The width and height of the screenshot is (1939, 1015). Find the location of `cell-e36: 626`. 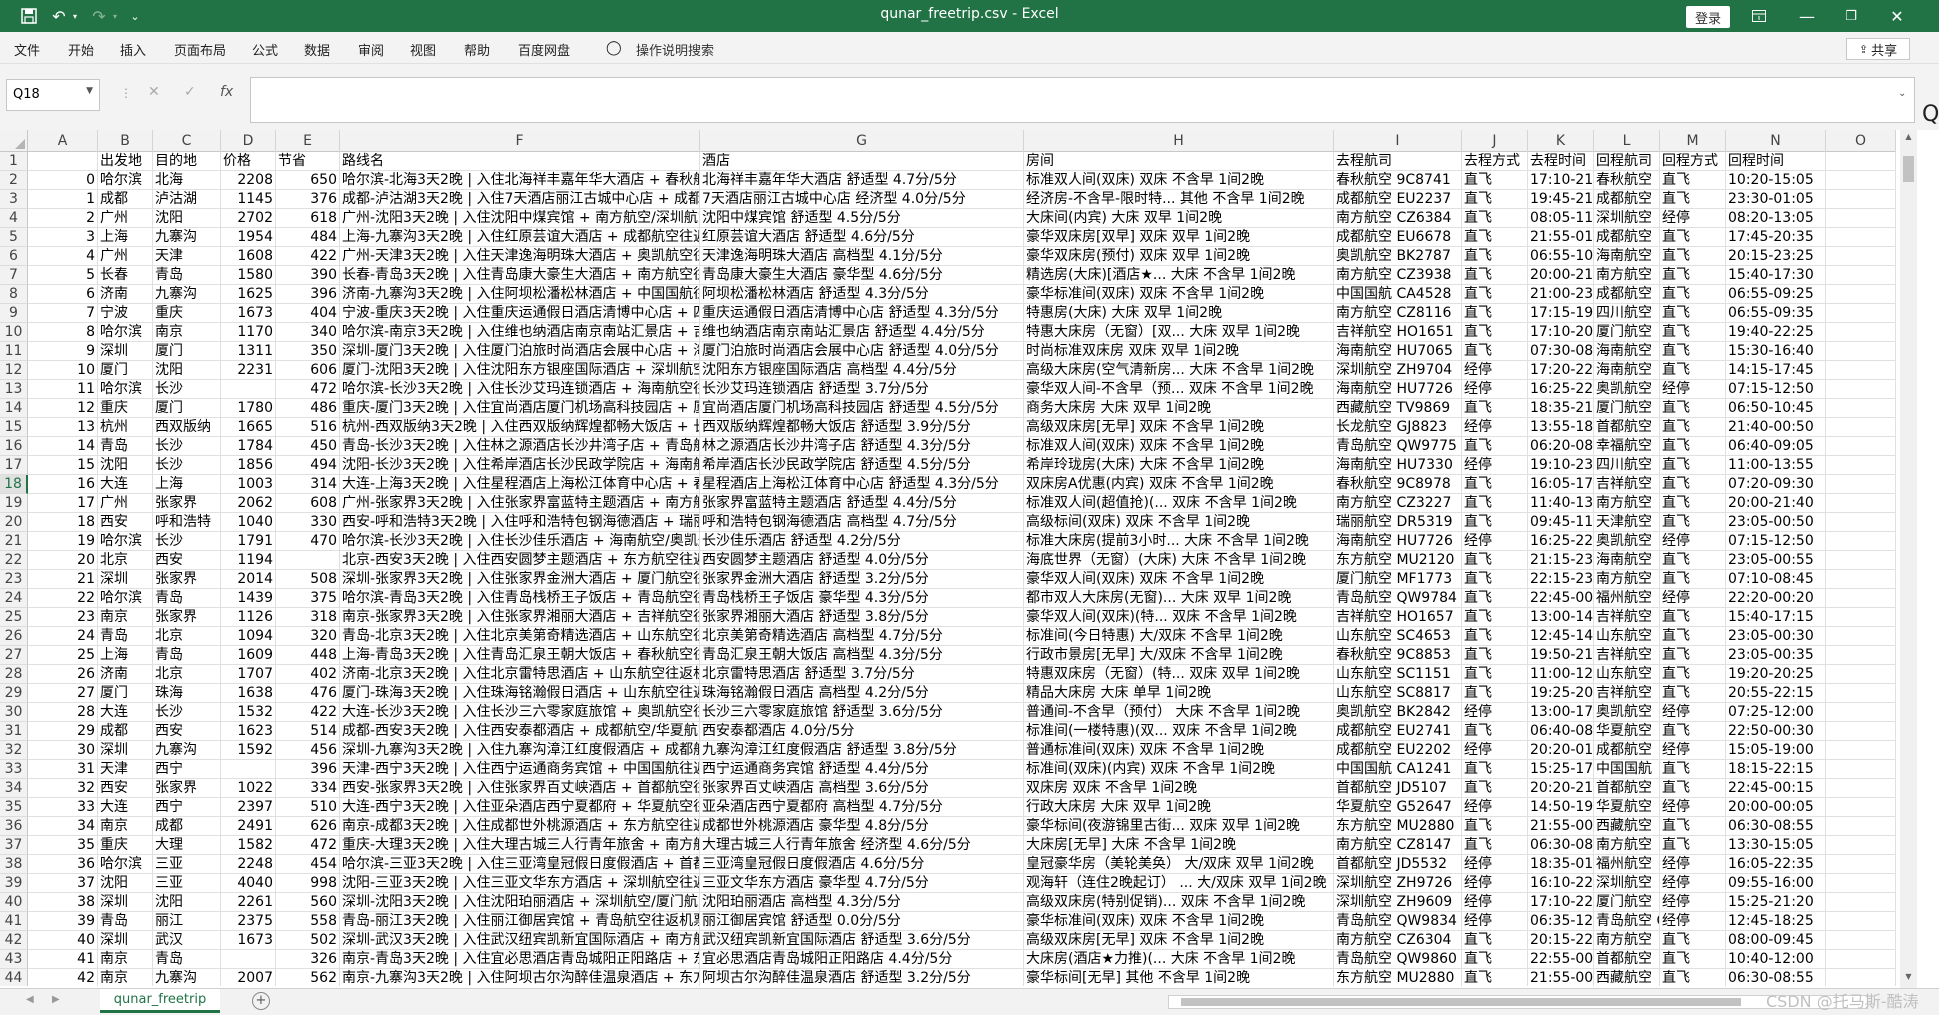

cell-e36: 626 is located at coordinates (308, 826).